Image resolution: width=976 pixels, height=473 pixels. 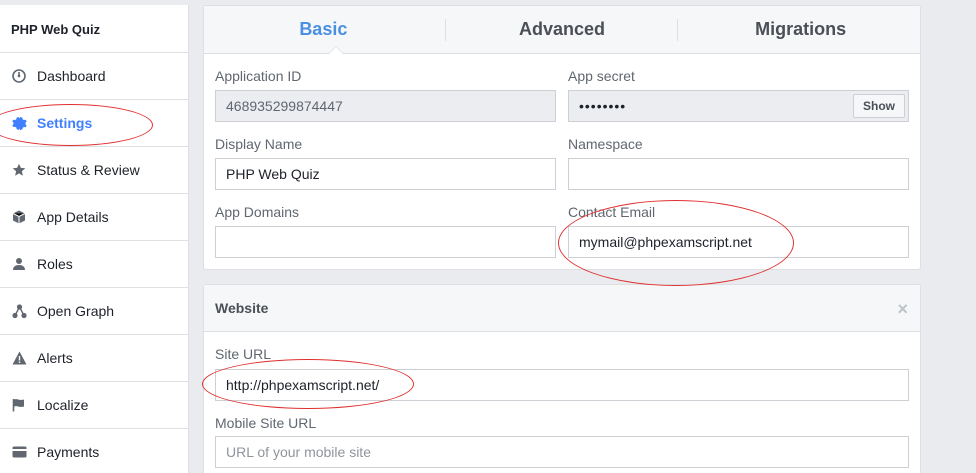 I want to click on sidebar-item-label: Alerts, so click(x=55, y=358).